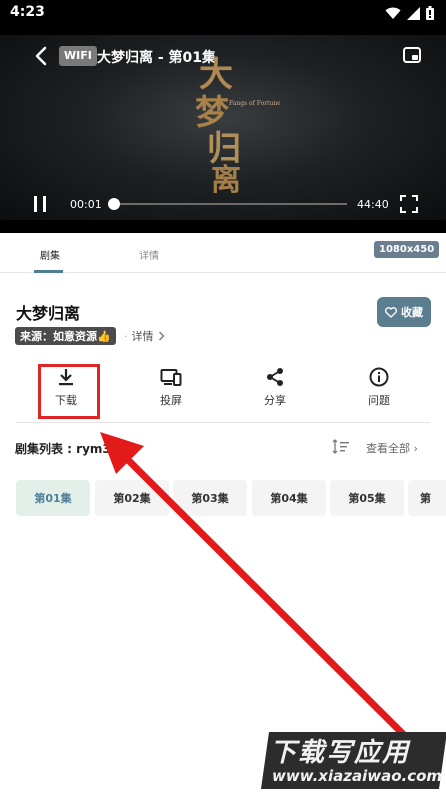 This screenshot has height=793, width=446. Describe the element at coordinates (379, 388) in the screenshot. I see `issue-button: 问题` at that location.